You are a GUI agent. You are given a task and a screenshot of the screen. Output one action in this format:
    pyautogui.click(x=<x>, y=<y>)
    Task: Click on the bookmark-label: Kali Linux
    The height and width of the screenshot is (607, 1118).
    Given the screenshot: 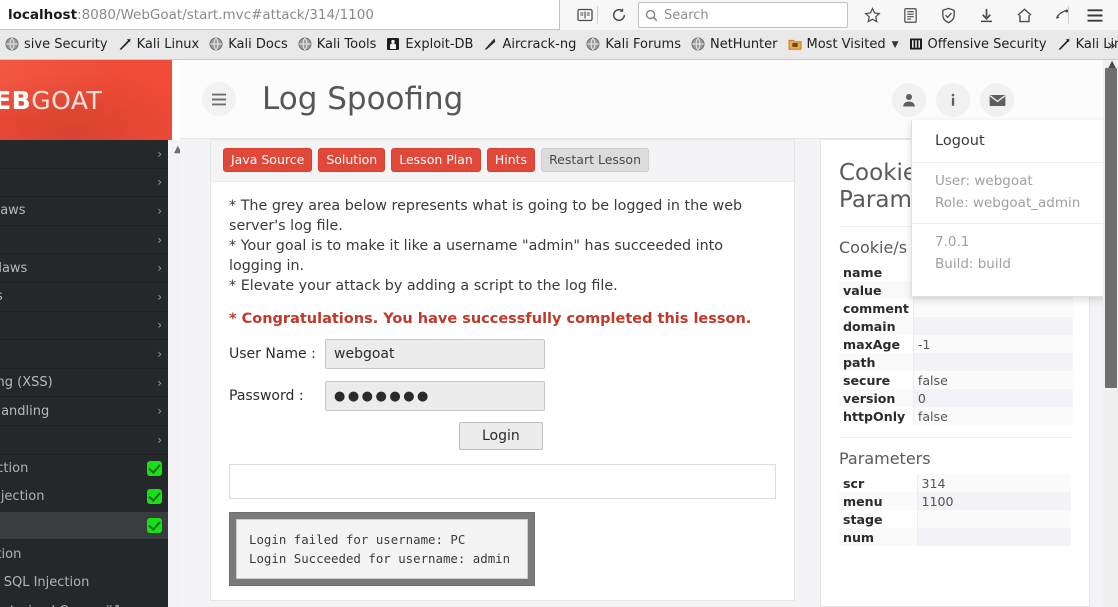 What is the action you would take?
    pyautogui.click(x=168, y=44)
    